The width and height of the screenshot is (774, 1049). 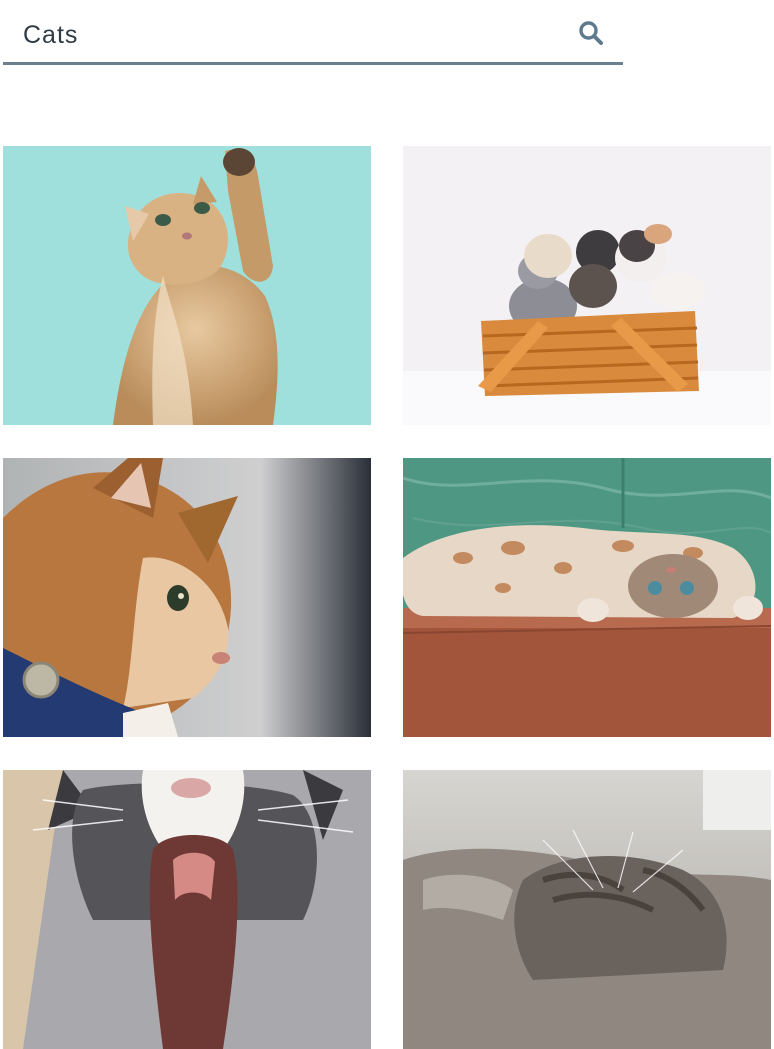 I want to click on cat-yawning-icon, so click(x=187, y=909).